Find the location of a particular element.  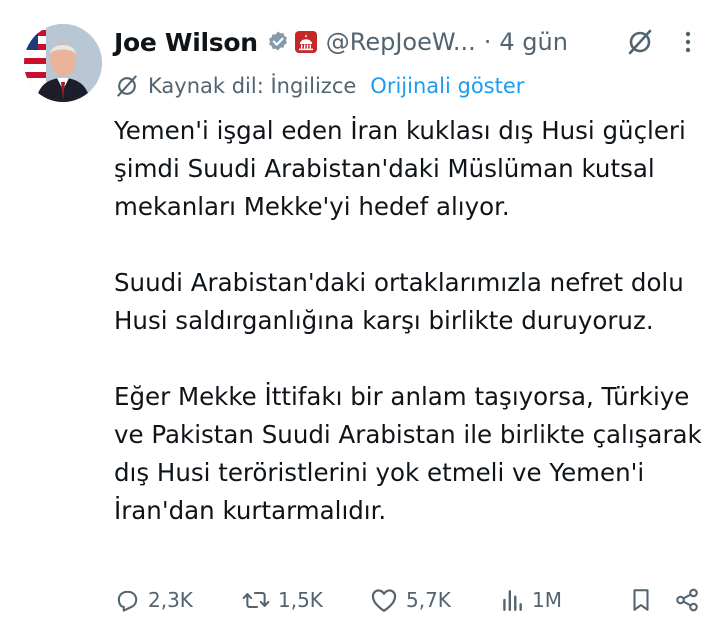

grok-translate-icon is located at coordinates (127, 86).